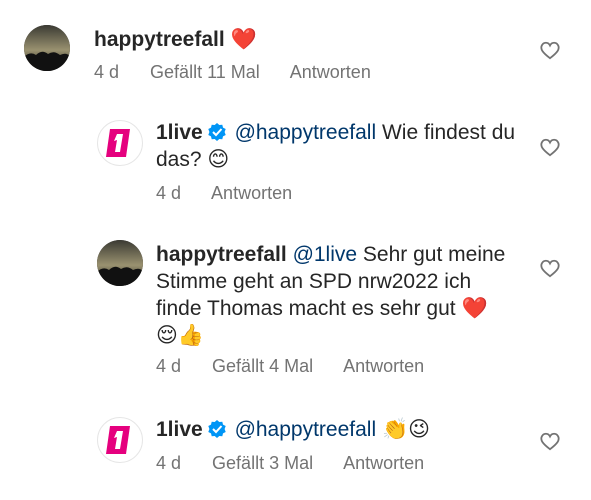 Image resolution: width=591 pixels, height=500 pixels. I want to click on comment-body: 1live @happytreefall 👏😉, so click(346, 429).